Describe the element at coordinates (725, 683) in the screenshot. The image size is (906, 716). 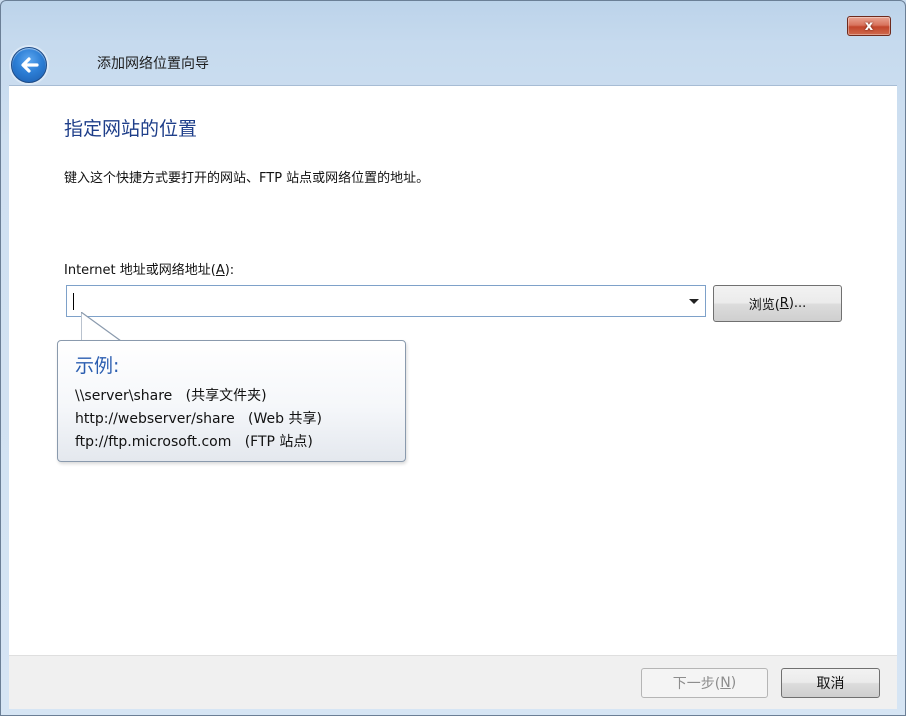
I see `next-label-accel: N` at that location.